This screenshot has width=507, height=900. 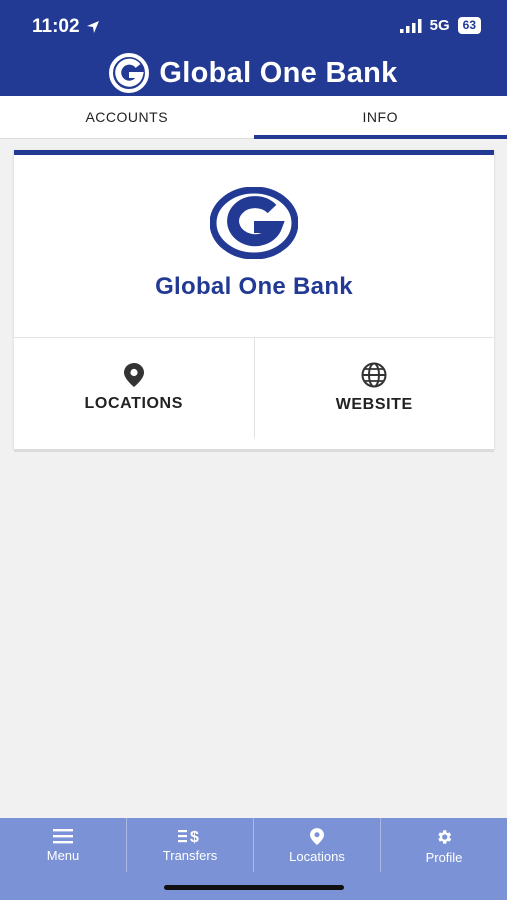 I want to click on nav-locations: Locations, so click(x=316, y=845).